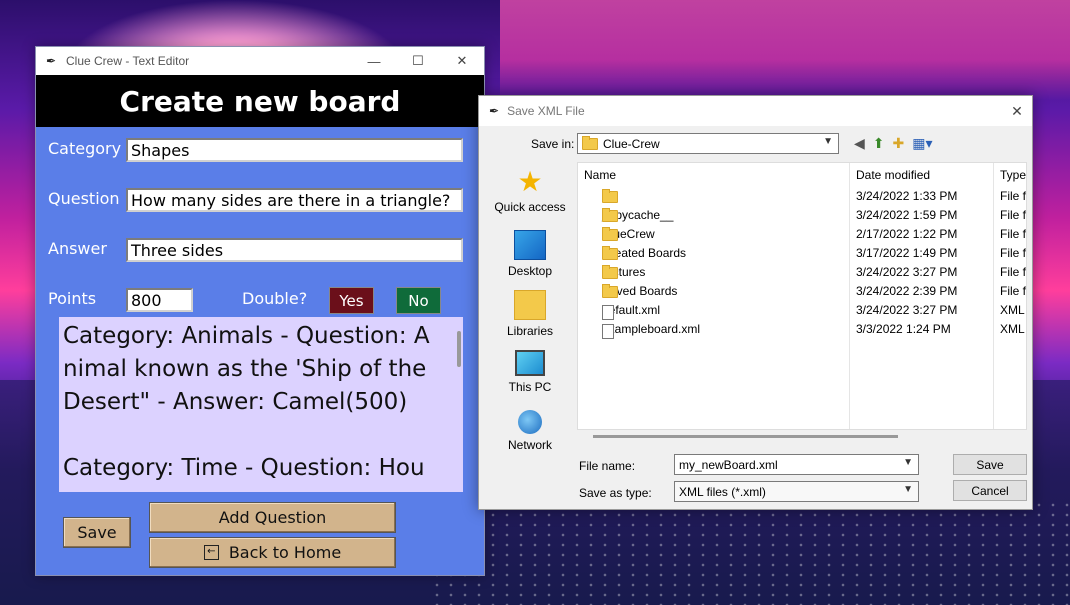  Describe the element at coordinates (253, 435) in the screenshot. I see `preview-line` at that location.